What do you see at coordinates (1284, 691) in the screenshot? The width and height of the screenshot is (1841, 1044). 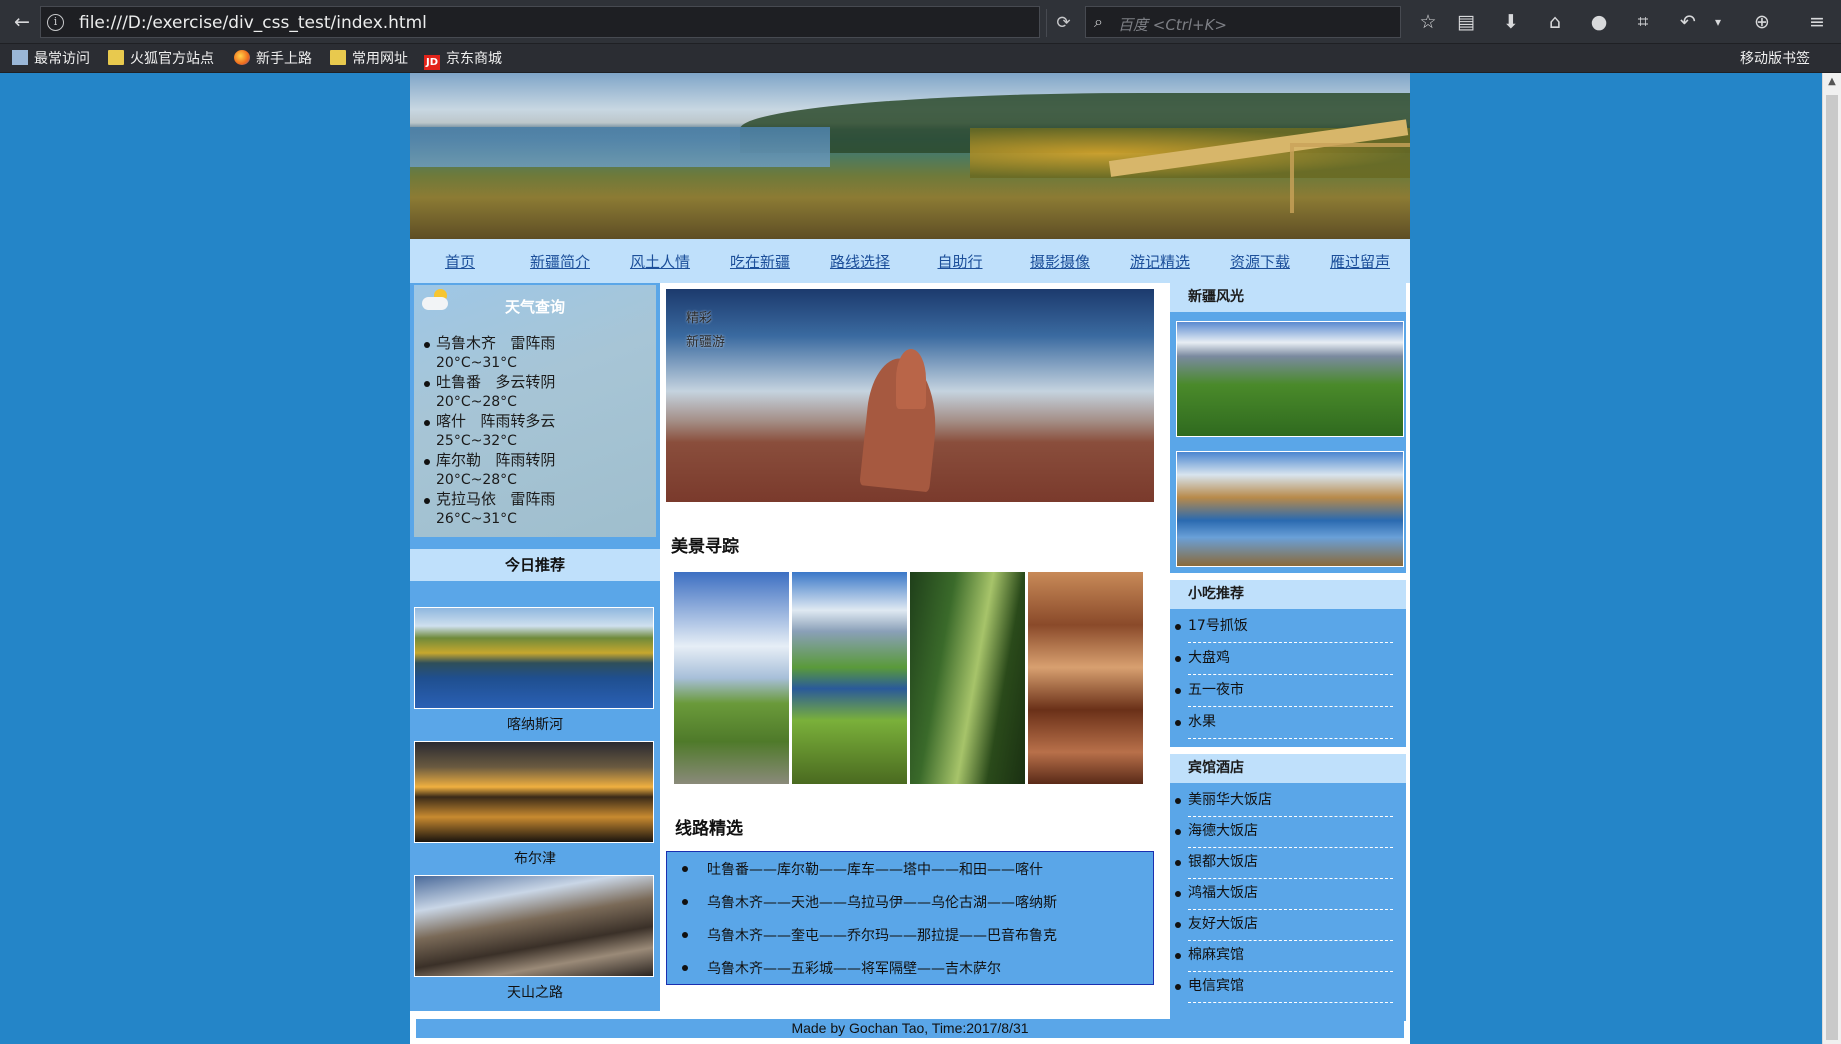 I see `snack-item: 五一夜市` at bounding box center [1284, 691].